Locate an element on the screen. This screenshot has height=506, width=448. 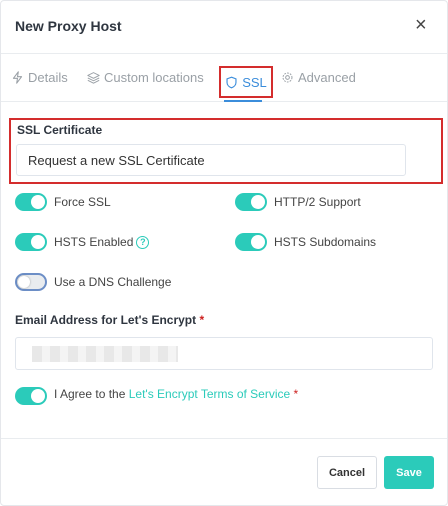
tab-custom-locations-label: Custom locations is located at coordinates (154, 77).